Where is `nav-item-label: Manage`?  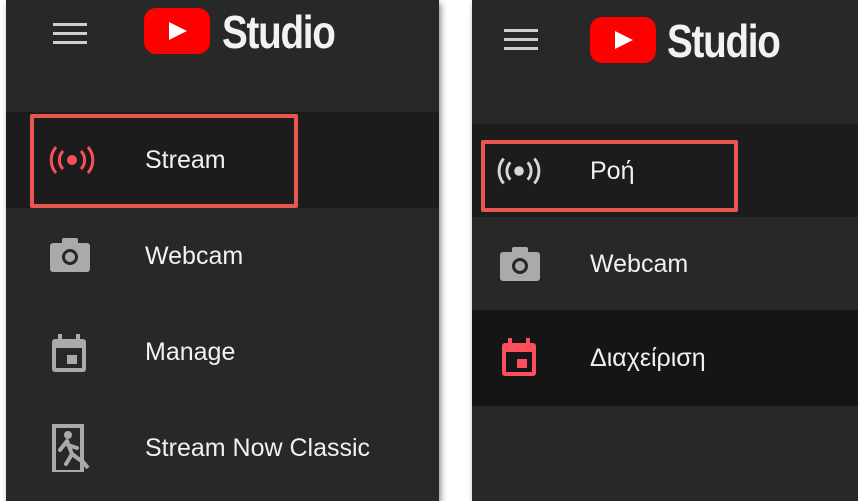
nav-item-label: Manage is located at coordinates (190, 352).